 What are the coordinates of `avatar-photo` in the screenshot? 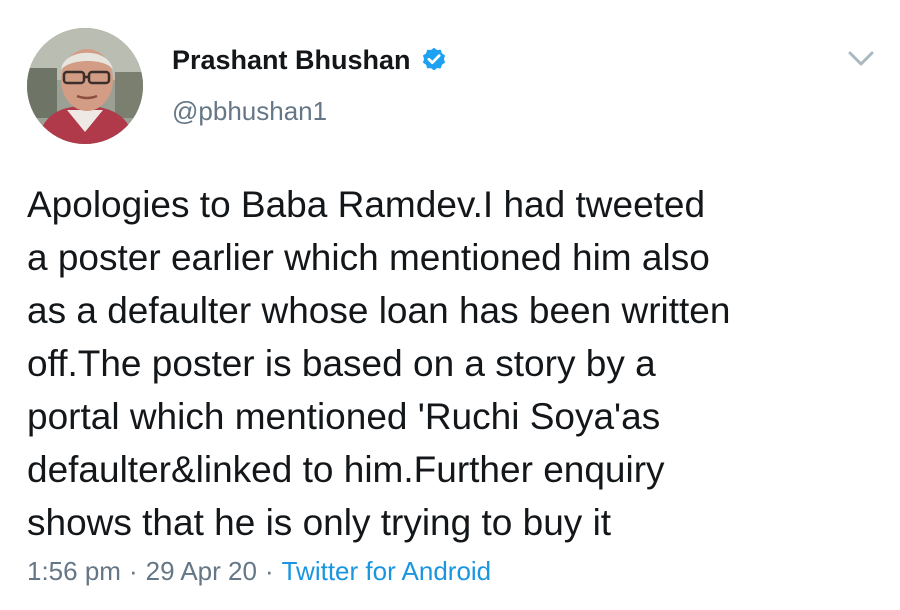 It's located at (85, 86).